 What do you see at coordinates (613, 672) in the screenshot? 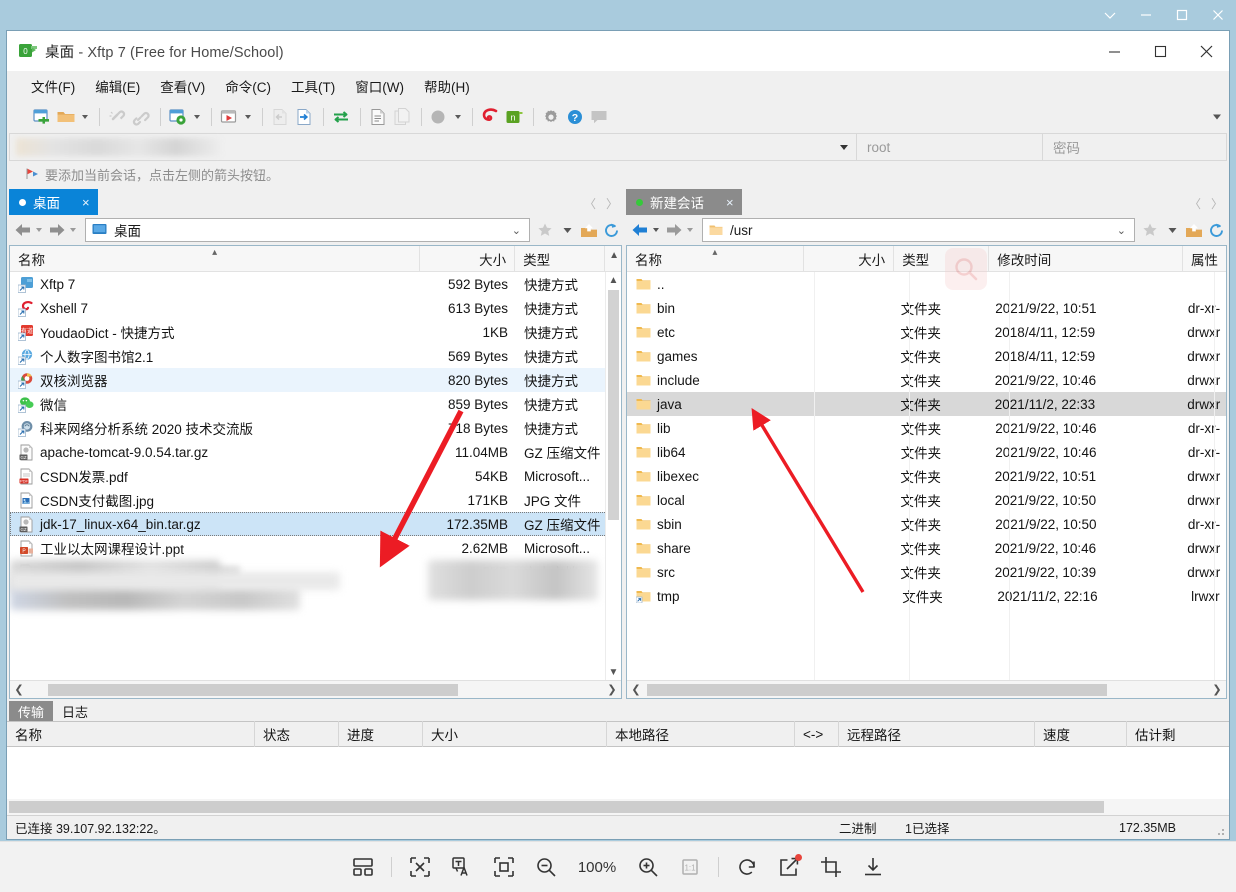
I see `local-scroll-down-icon: ▼` at bounding box center [613, 672].